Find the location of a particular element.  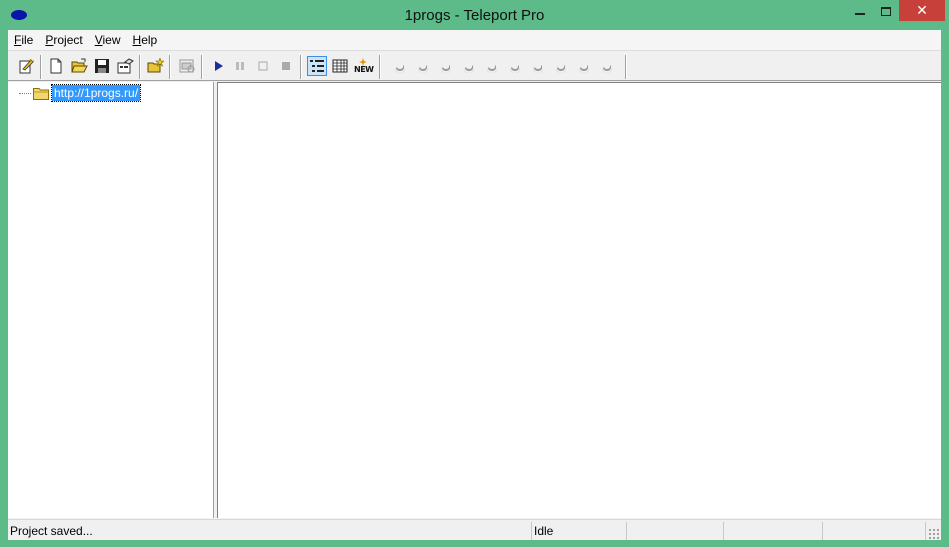

list-view-icon is located at coordinates (340, 66).